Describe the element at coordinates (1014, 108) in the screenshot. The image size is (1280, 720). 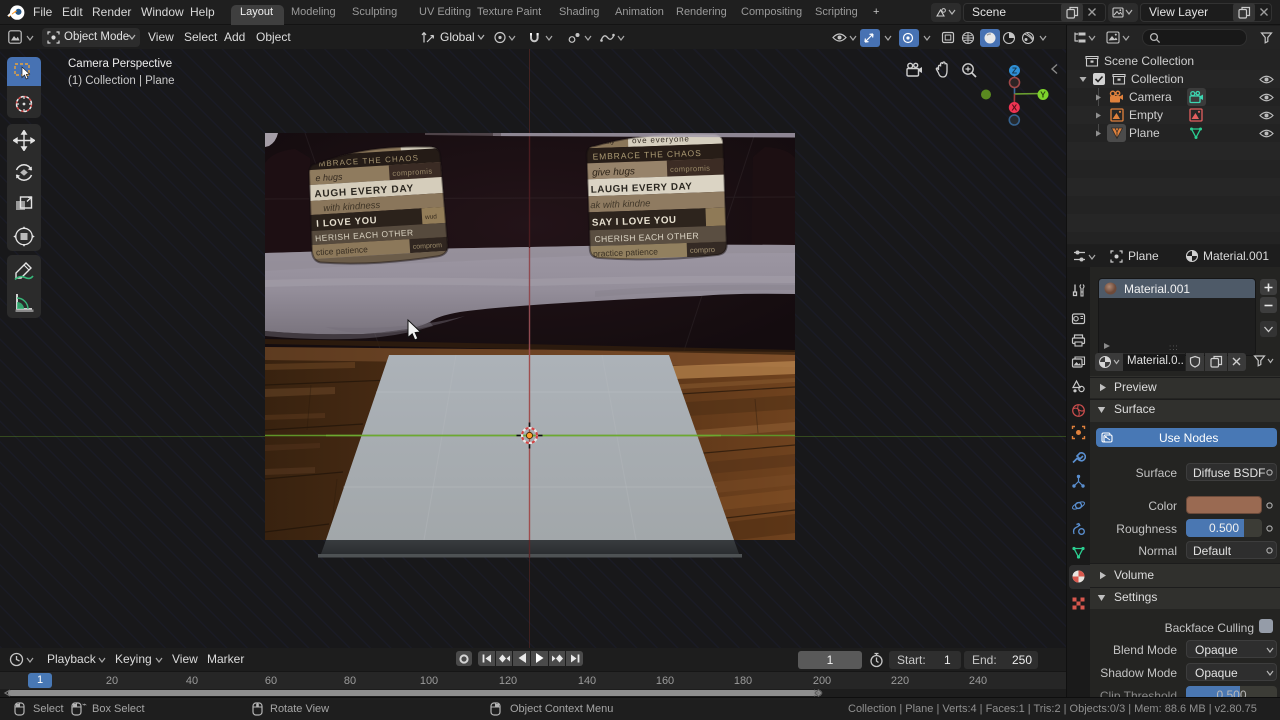
I see `svg-text: X` at that location.